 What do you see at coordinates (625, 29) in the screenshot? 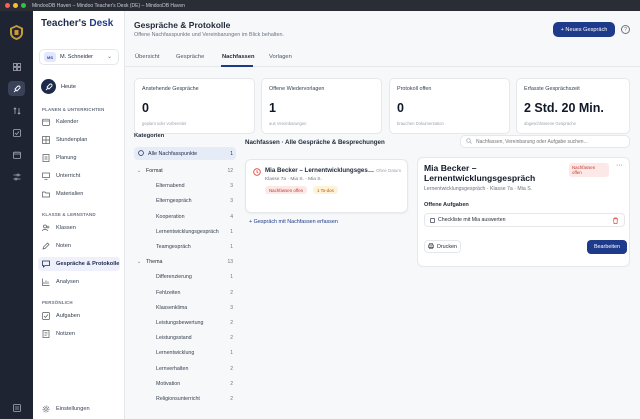
I see `help-icon: ?` at bounding box center [625, 29].